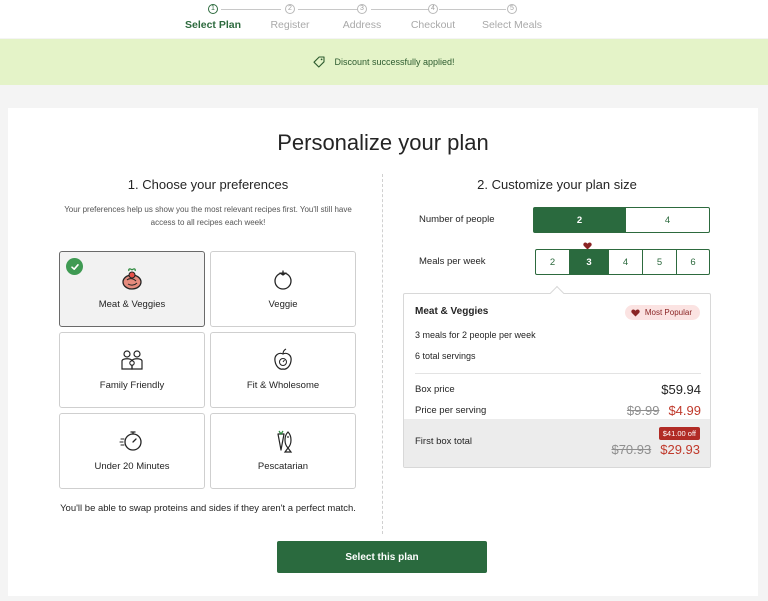 Image resolution: width=768 pixels, height=601 pixels. What do you see at coordinates (319, 62) in the screenshot?
I see `tag-icon` at bounding box center [319, 62].